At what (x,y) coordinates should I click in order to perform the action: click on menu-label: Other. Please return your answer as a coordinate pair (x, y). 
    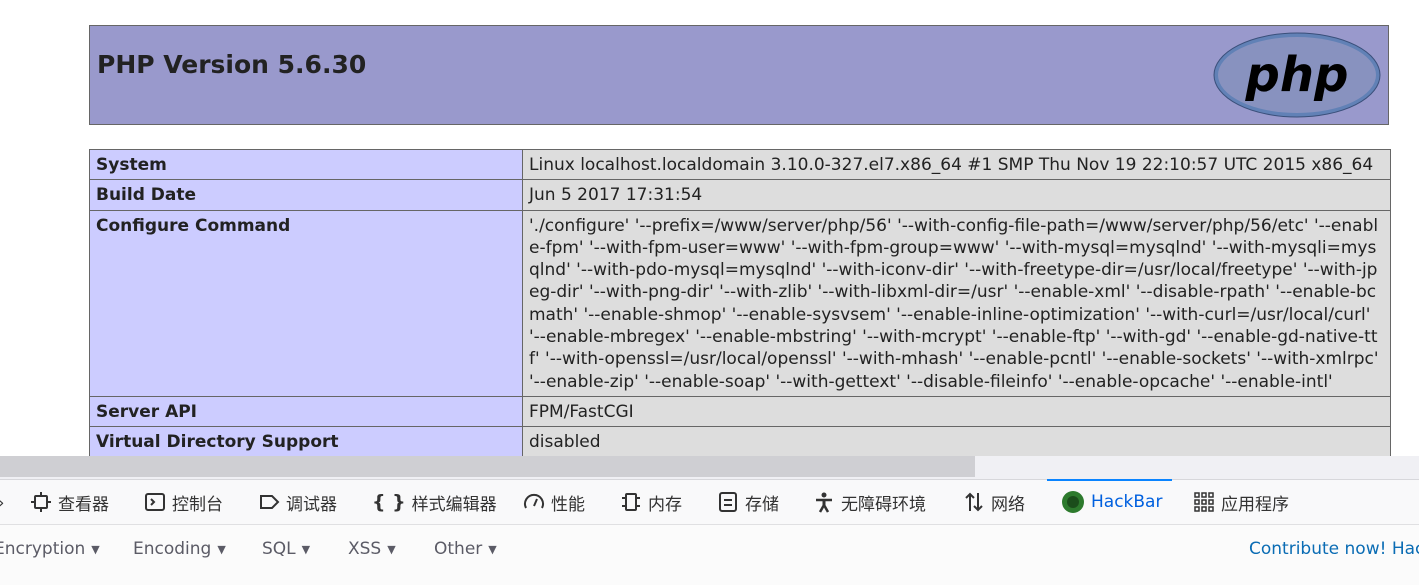
    Looking at the image, I should click on (458, 549).